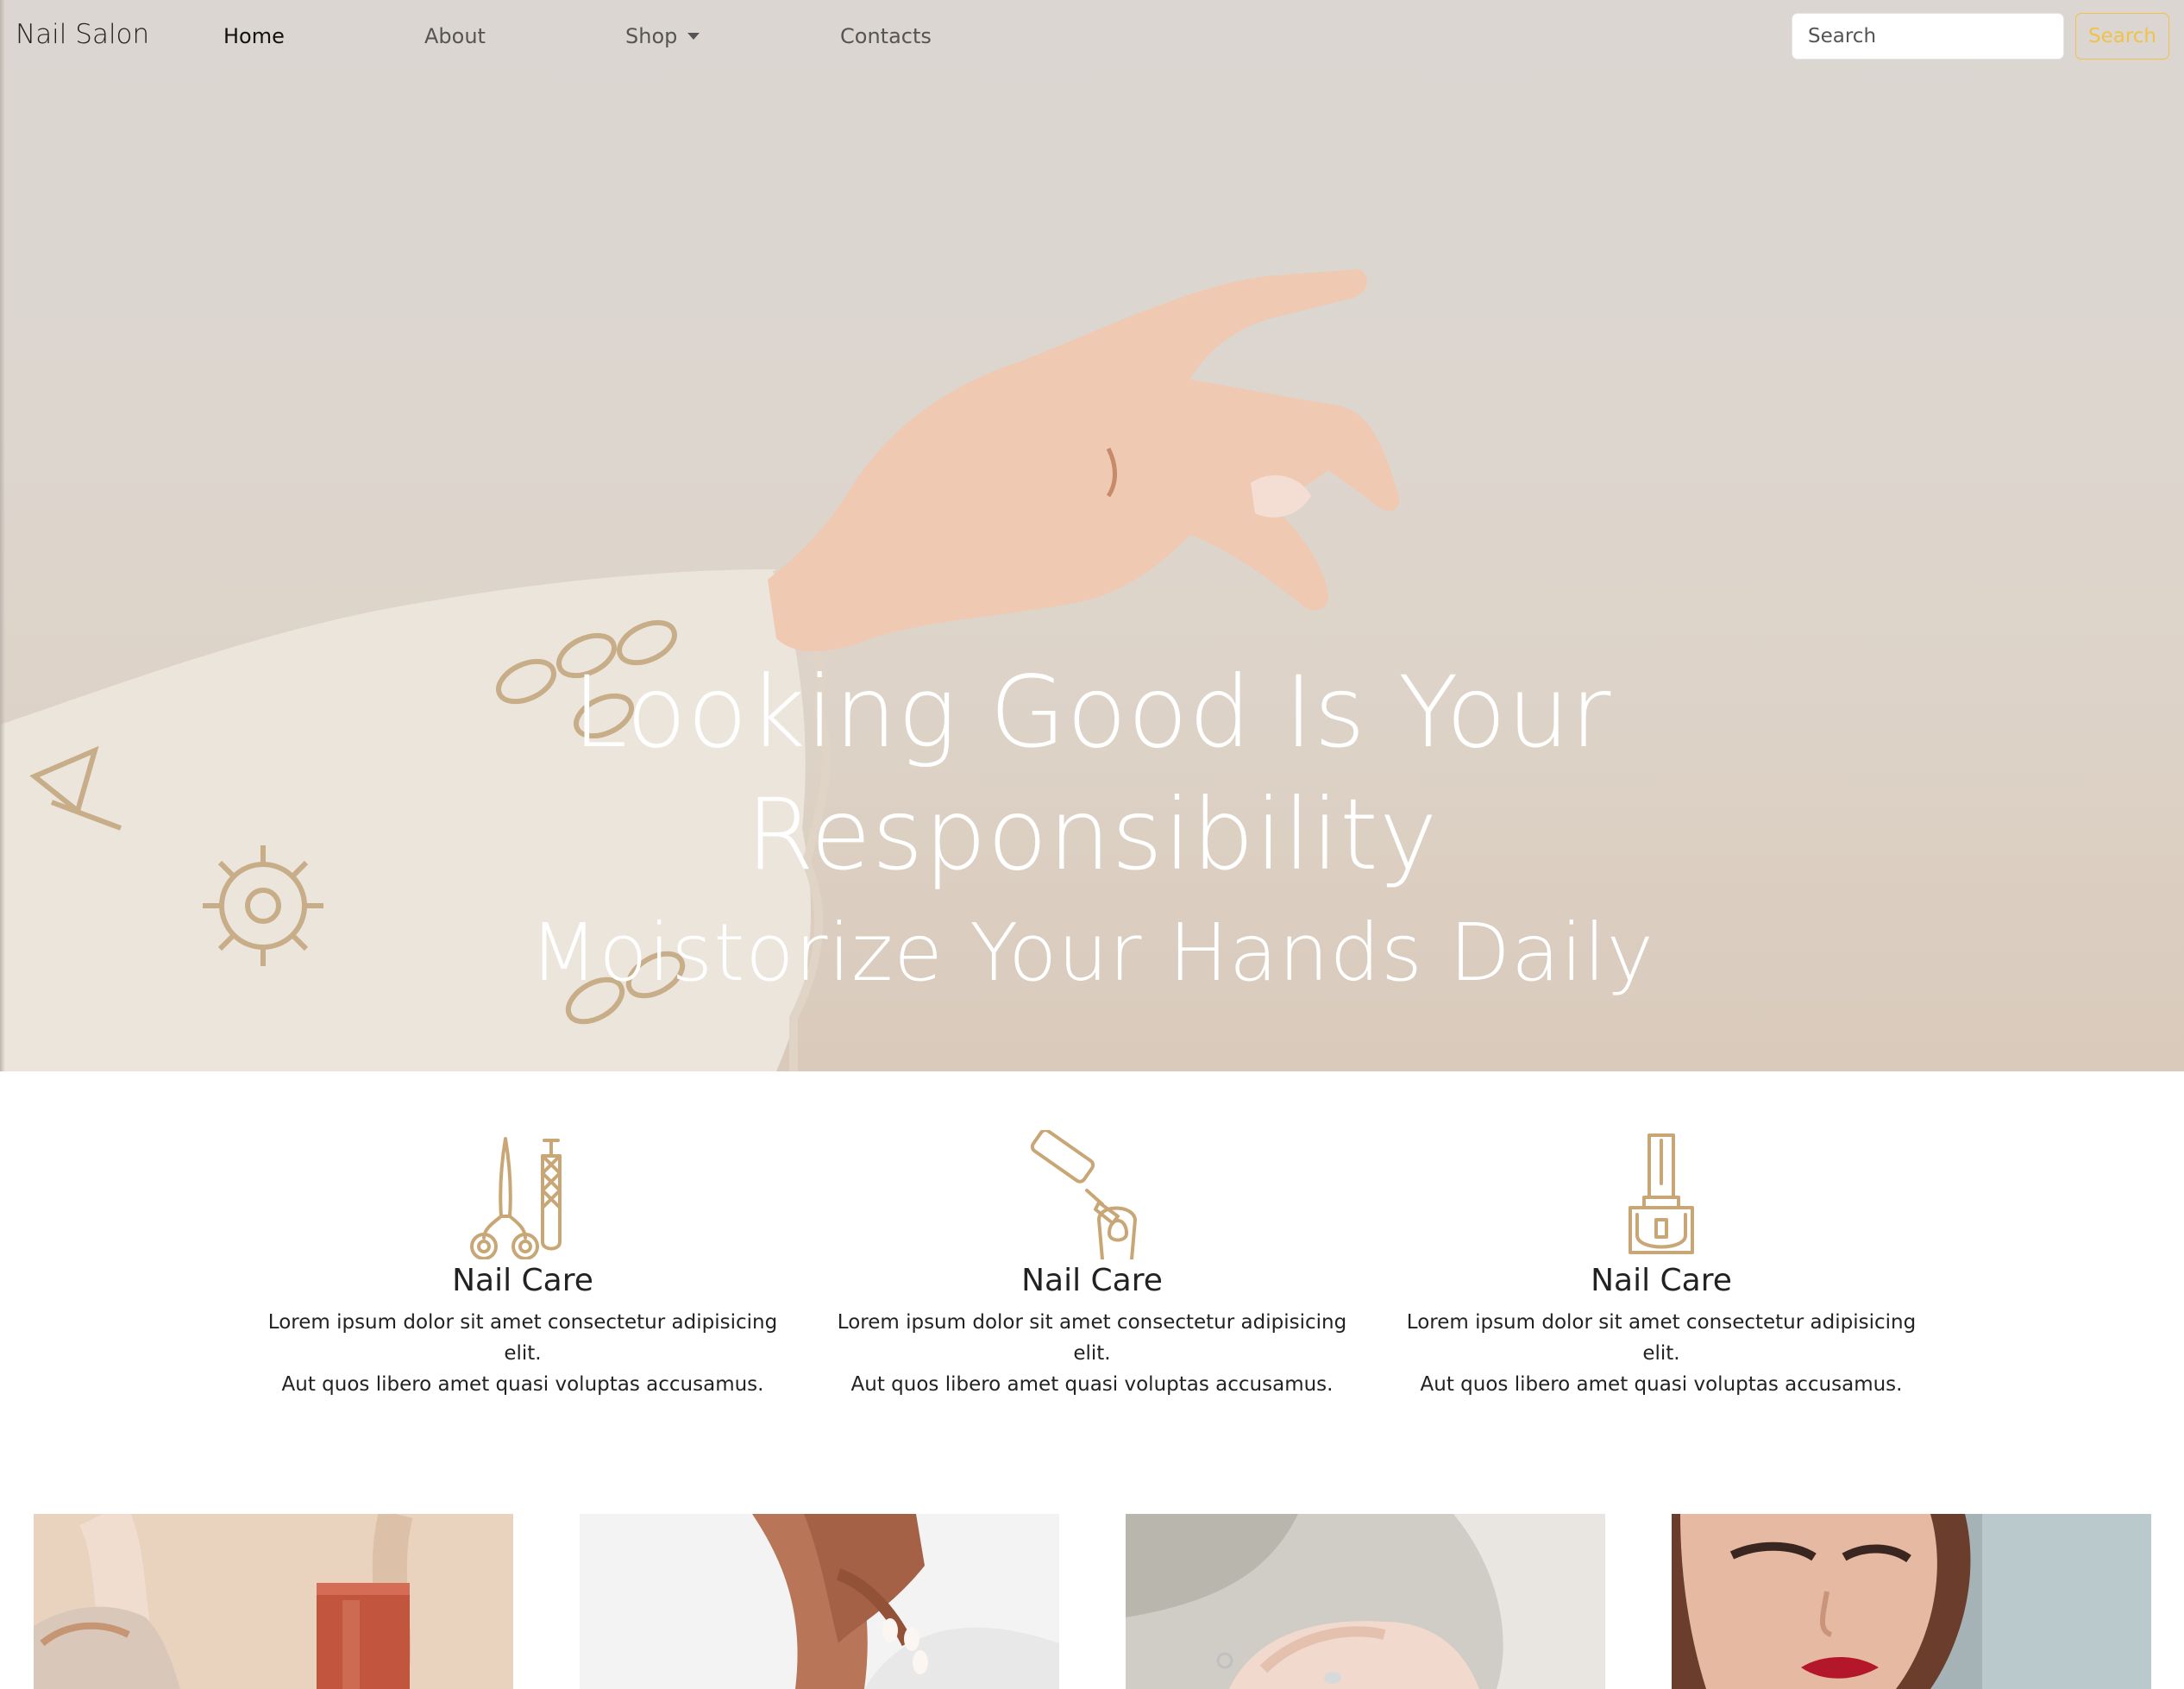  Describe the element at coordinates (516, 1198) in the screenshot. I see `scissors-nail-file-icon` at that location.